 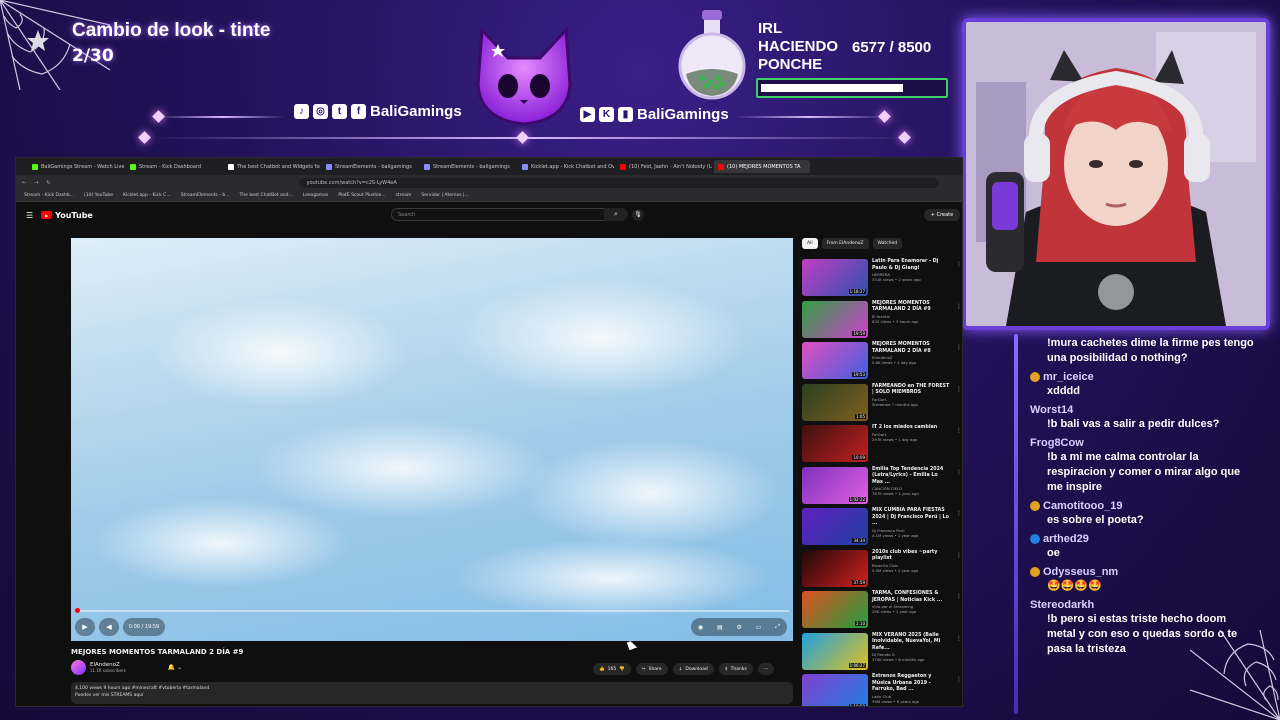 What do you see at coordinates (1142, 572) in the screenshot?
I see `chat-username: Odysseus_nm` at bounding box center [1142, 572].